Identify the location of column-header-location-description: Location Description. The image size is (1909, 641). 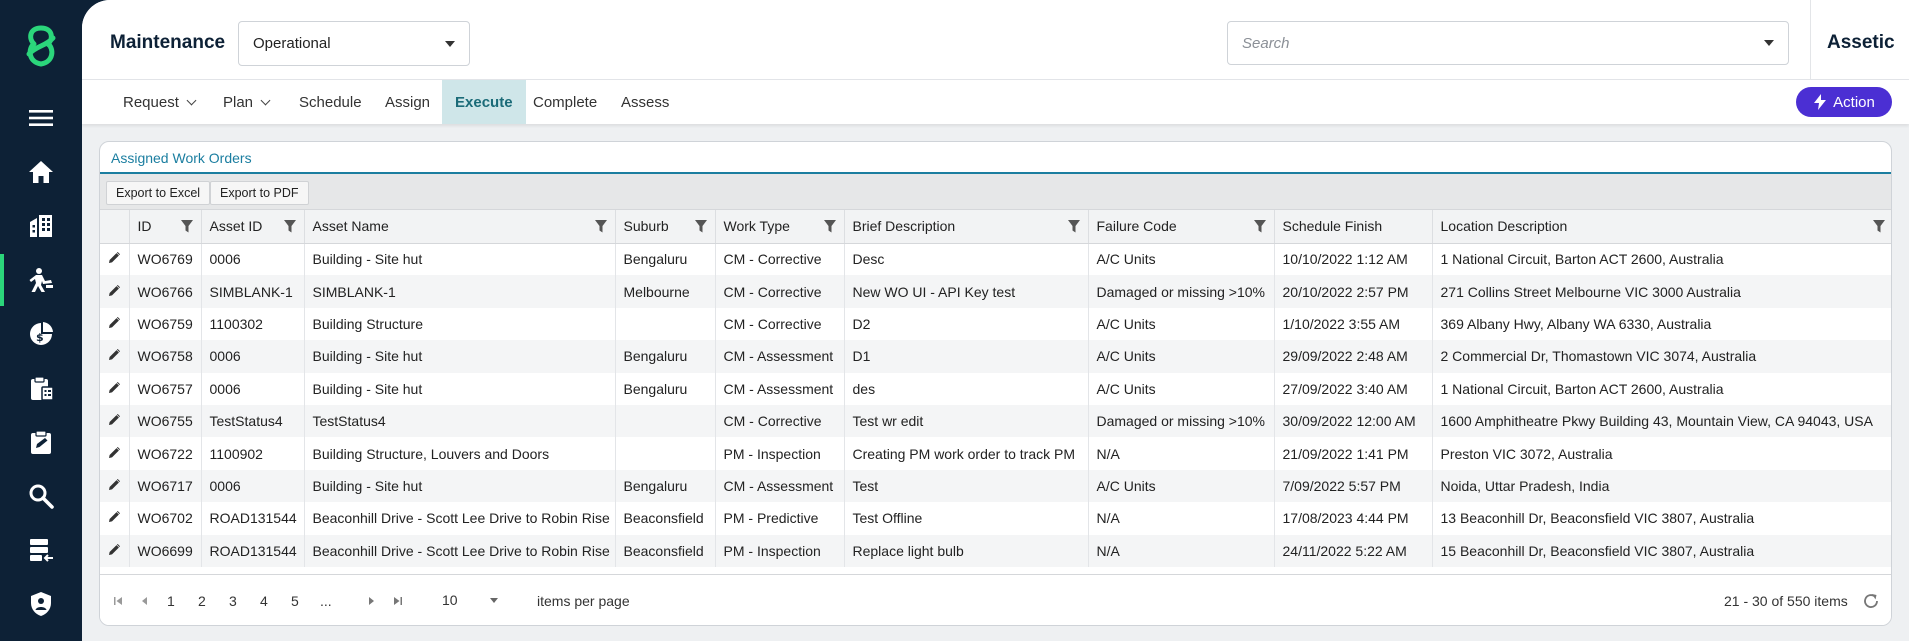
(1661, 227).